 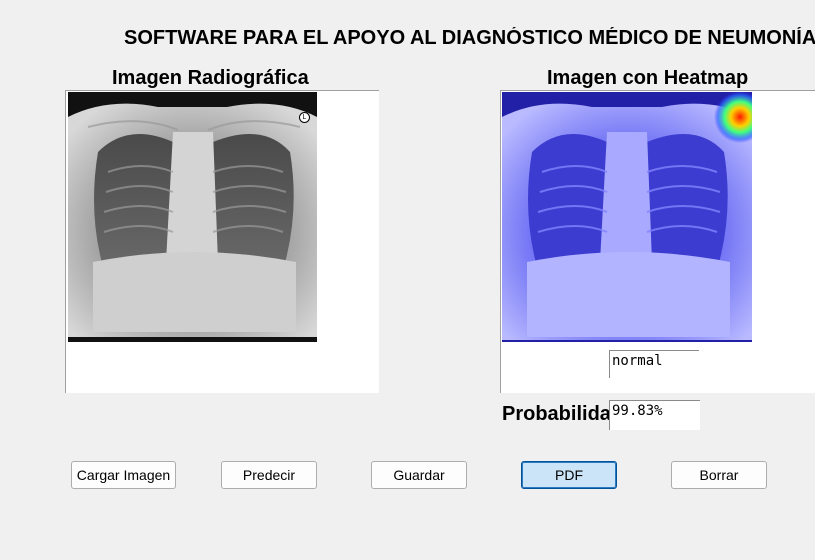 I want to click on save-button: Guardar, so click(x=419, y=475).